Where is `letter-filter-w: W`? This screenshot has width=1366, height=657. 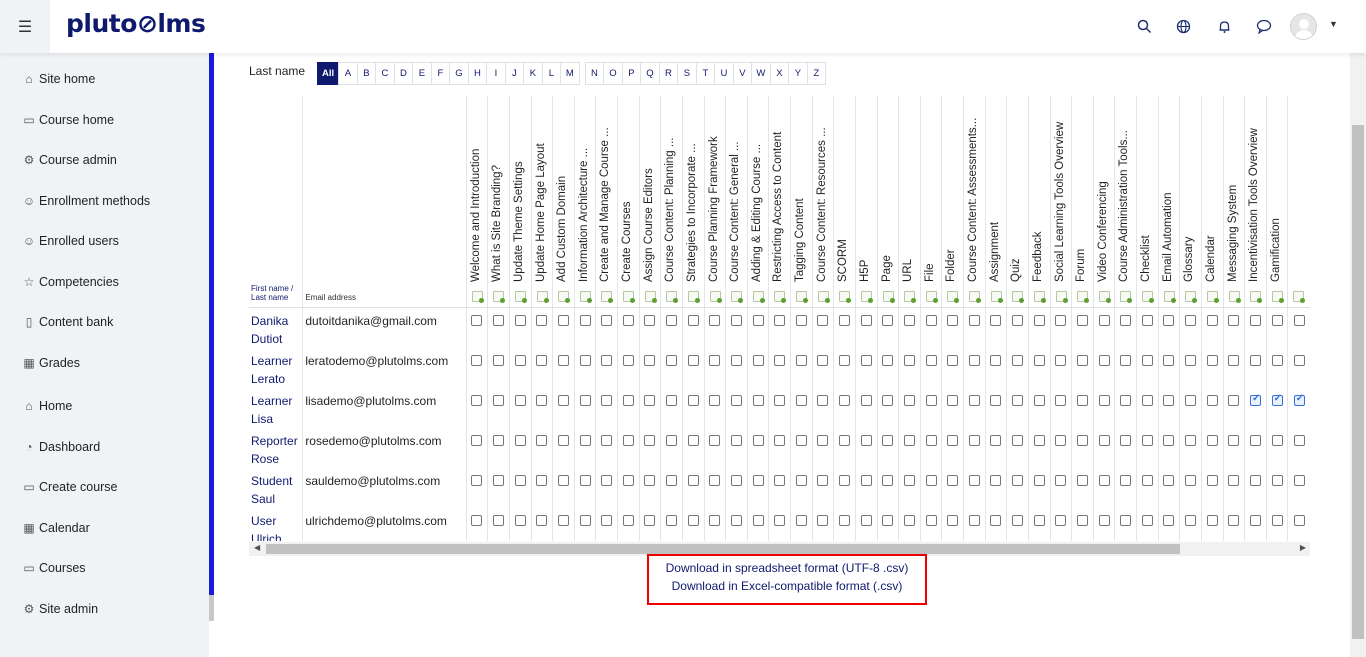
letter-filter-w: W is located at coordinates (761, 73).